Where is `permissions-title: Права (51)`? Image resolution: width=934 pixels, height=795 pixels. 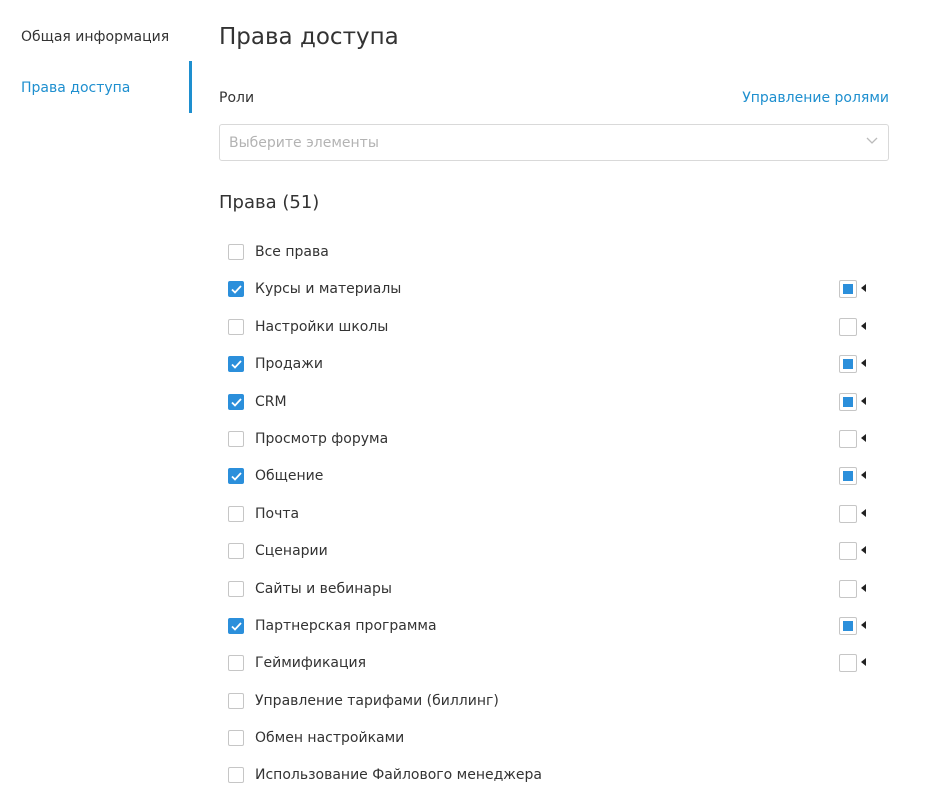
permissions-title: Права (51) is located at coordinates (269, 202).